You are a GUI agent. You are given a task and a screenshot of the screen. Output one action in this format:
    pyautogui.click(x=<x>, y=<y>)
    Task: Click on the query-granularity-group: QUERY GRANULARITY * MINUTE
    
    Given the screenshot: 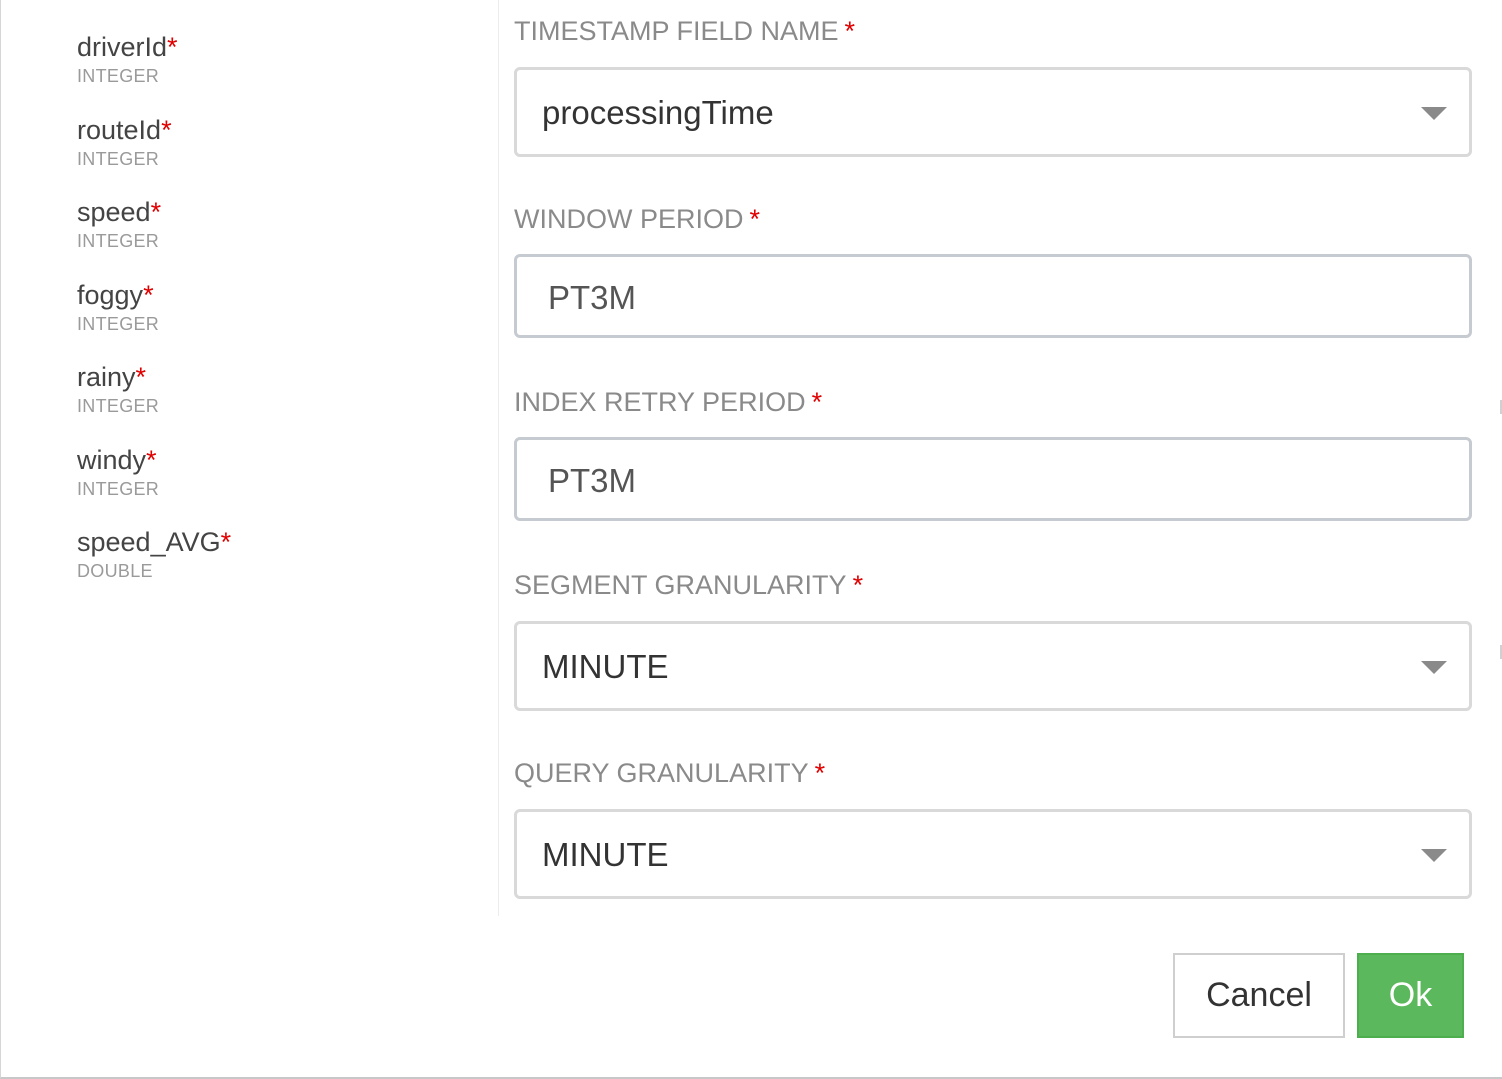 What is the action you would take?
    pyautogui.click(x=993, y=828)
    